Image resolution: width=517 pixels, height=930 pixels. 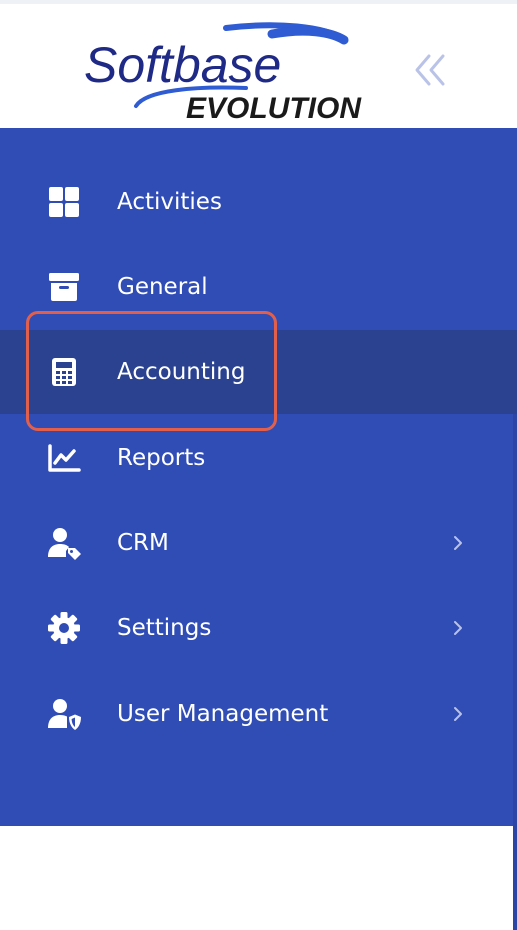 I want to click on archive-icon, so click(x=64, y=287).